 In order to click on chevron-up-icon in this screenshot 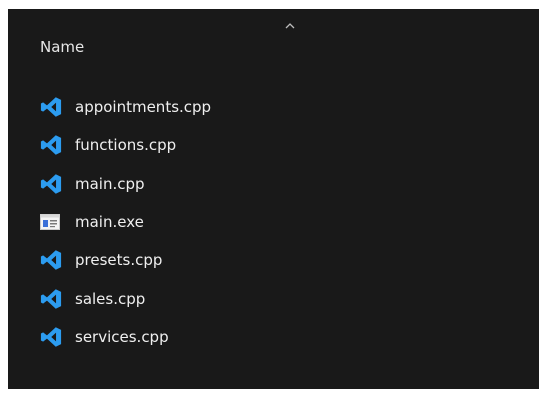, I will do `click(290, 26)`.